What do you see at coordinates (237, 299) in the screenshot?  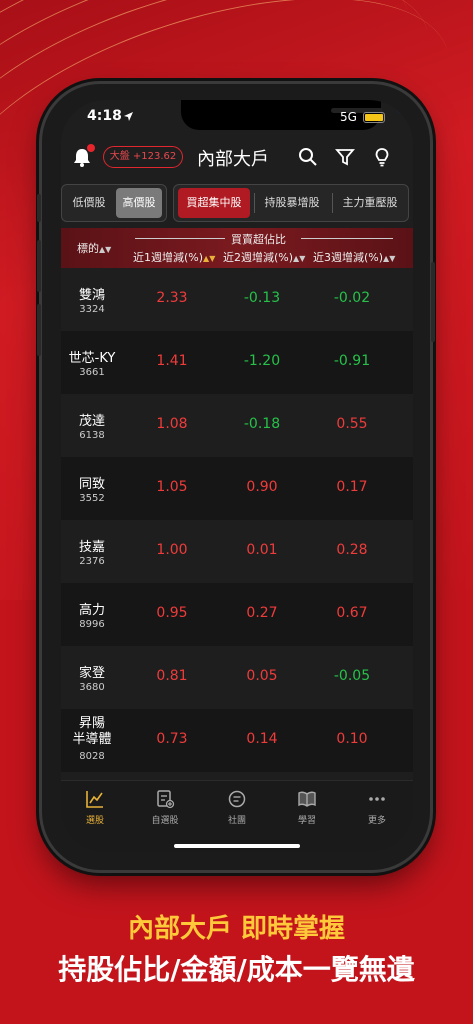 I see `table-row: 雙鴻 3324 2.33 -0.13 -0.02` at bounding box center [237, 299].